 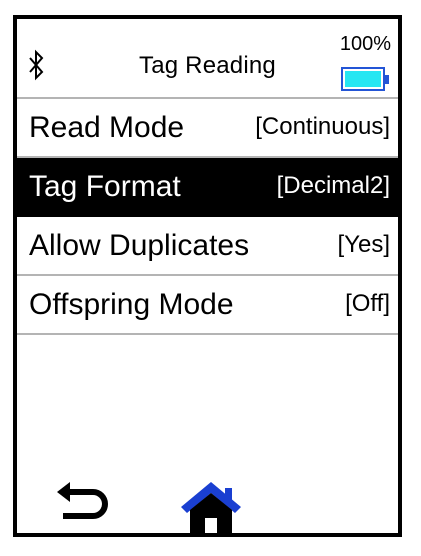 I want to click on battery-tip, so click(x=387, y=79).